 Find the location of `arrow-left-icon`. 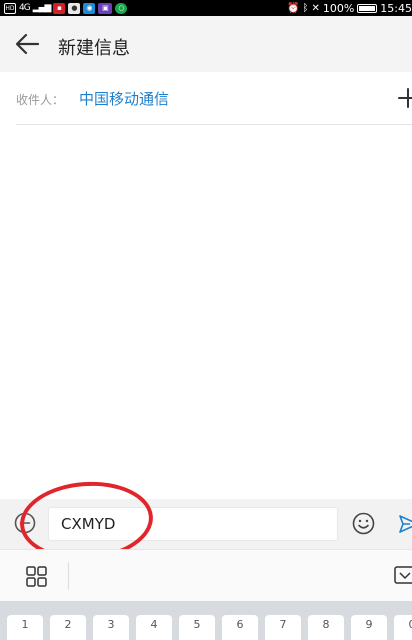

arrow-left-icon is located at coordinates (27, 44).